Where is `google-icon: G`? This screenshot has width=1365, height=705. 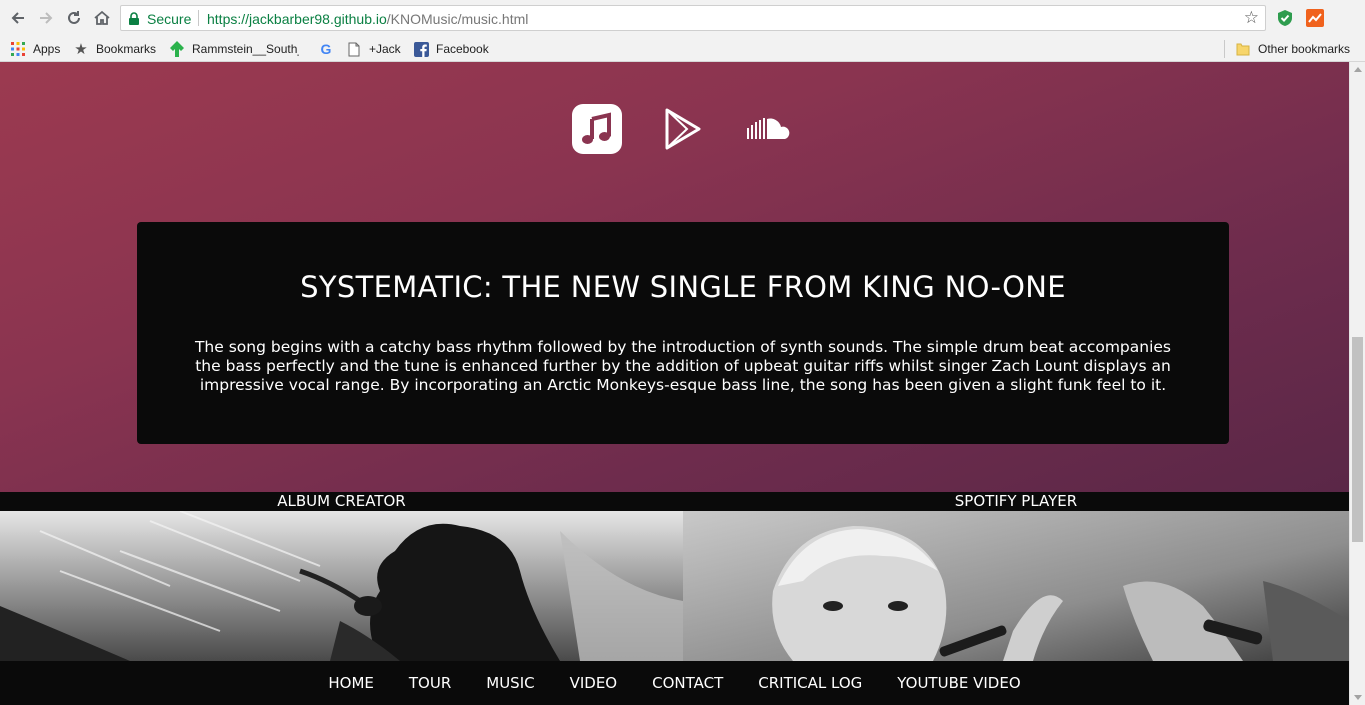
google-icon: G is located at coordinates (326, 49).